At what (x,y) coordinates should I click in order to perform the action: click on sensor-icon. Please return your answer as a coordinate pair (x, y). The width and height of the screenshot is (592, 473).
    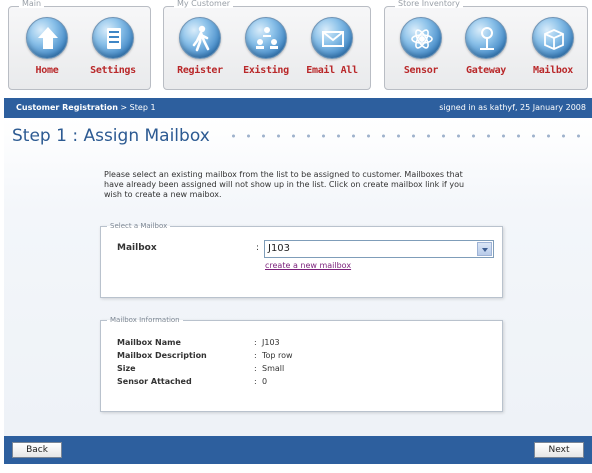
    Looking at the image, I should click on (421, 38).